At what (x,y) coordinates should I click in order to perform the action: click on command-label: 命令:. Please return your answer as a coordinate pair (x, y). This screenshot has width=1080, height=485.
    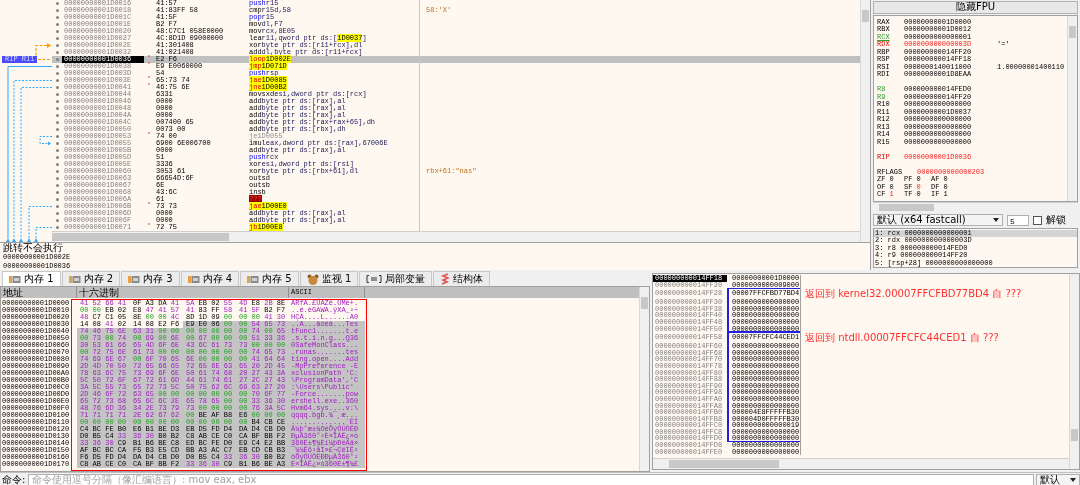
    Looking at the image, I should click on (14, 478).